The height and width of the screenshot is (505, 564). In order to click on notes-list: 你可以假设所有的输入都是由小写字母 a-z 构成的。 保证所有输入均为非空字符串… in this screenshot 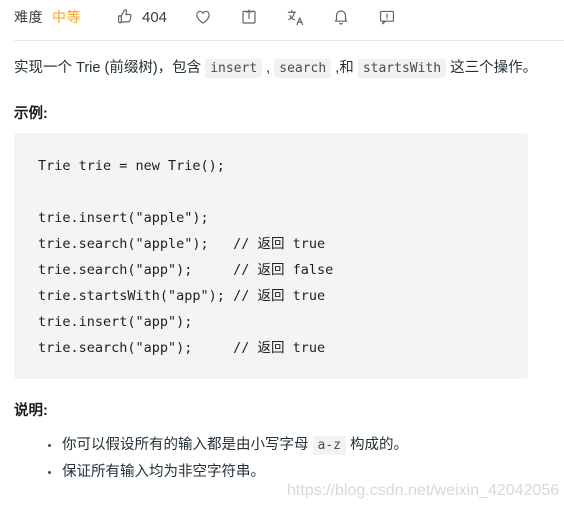, I will do `click(281, 459)`.